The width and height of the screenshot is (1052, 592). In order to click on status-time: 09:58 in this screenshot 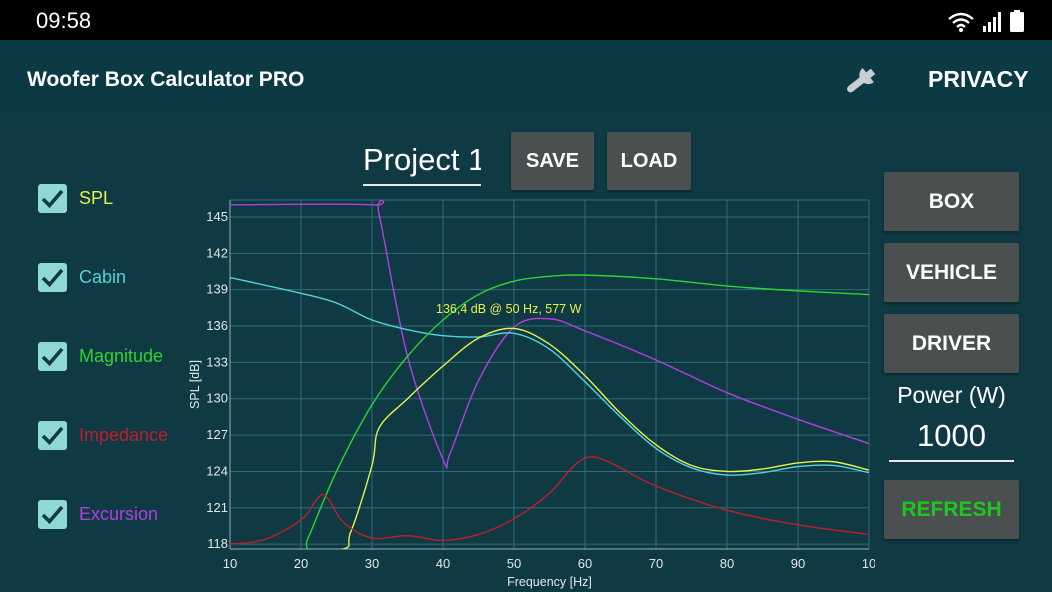, I will do `click(64, 20)`.